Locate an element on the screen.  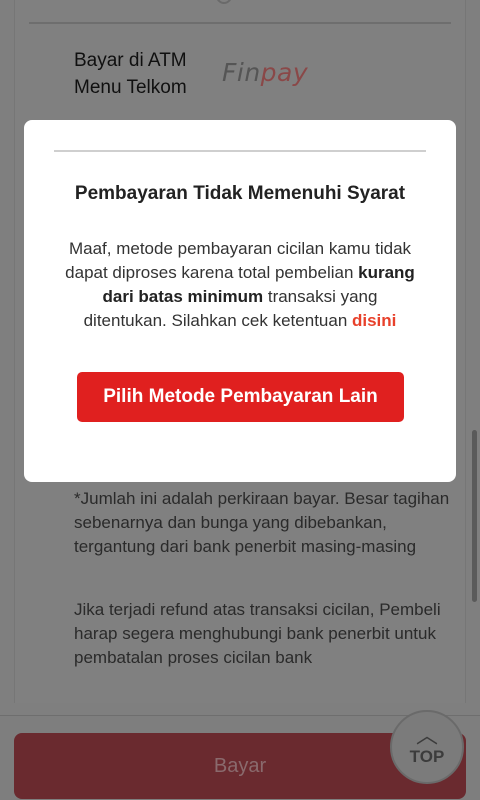
top-button-label: TOP is located at coordinates (427, 756).